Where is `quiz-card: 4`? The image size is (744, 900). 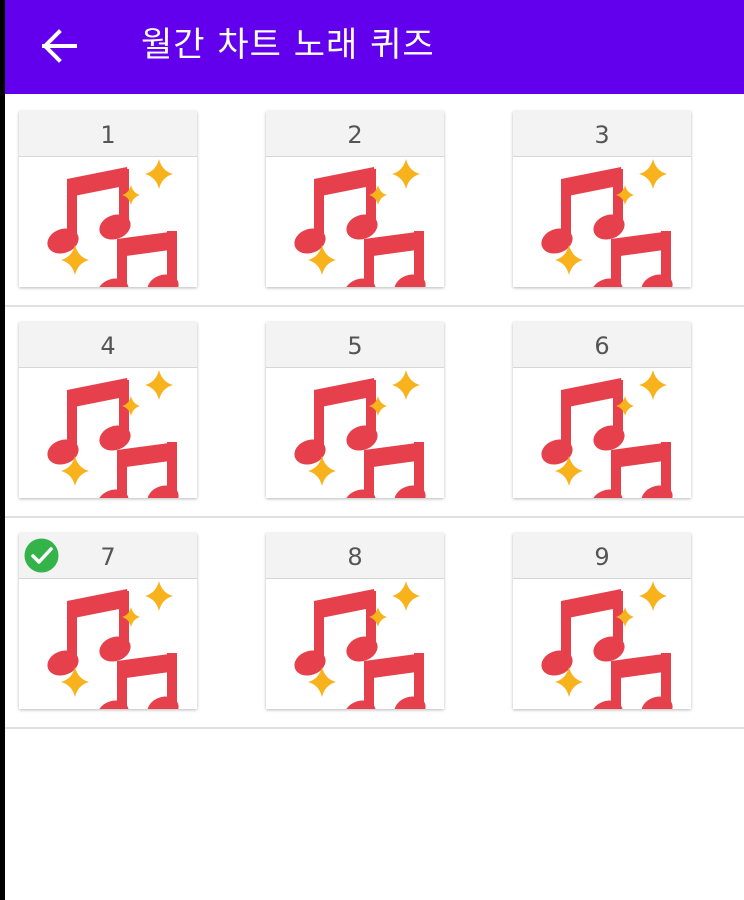 quiz-card: 4 is located at coordinates (108, 410).